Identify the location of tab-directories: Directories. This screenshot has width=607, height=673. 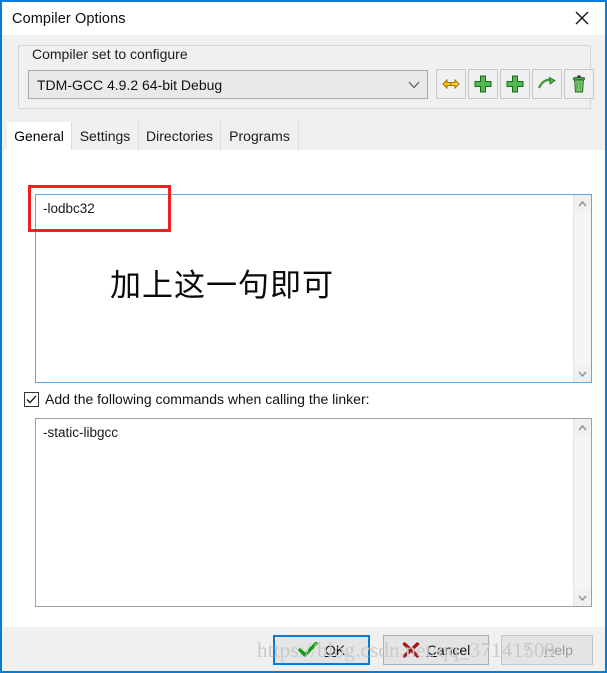
(180, 136).